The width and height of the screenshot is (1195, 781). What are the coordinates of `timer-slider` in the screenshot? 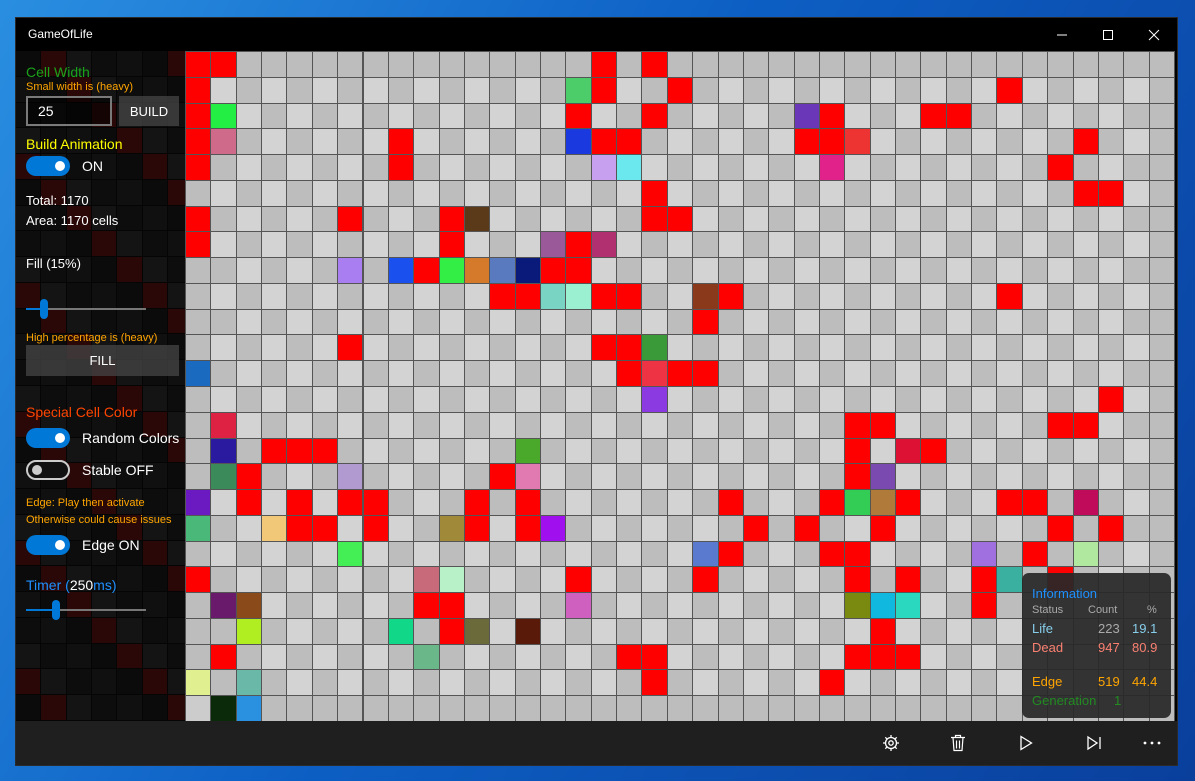 It's located at (86, 610).